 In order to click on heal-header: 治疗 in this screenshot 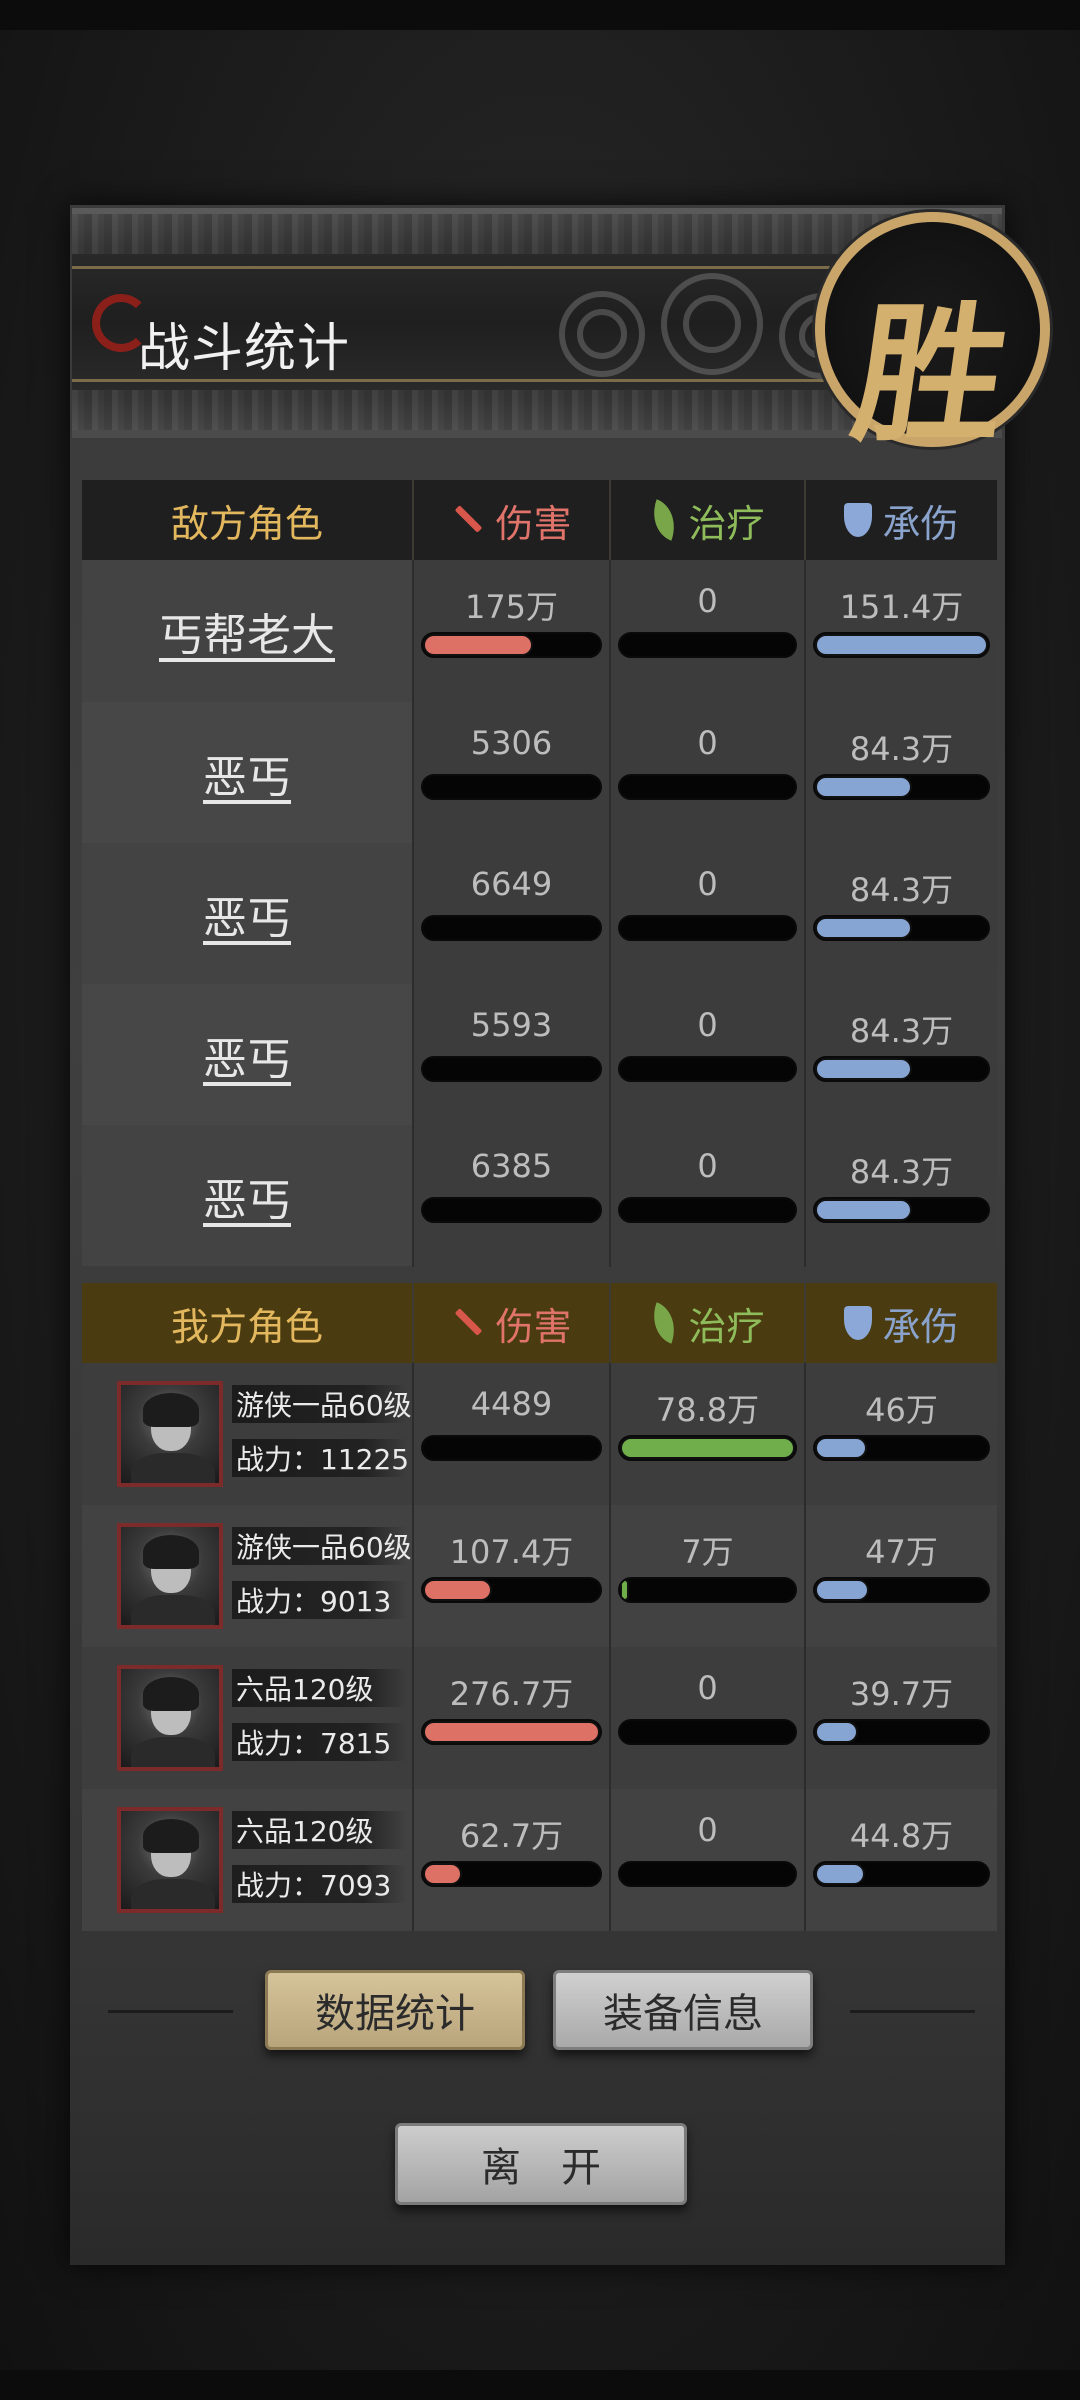, I will do `click(706, 520)`.